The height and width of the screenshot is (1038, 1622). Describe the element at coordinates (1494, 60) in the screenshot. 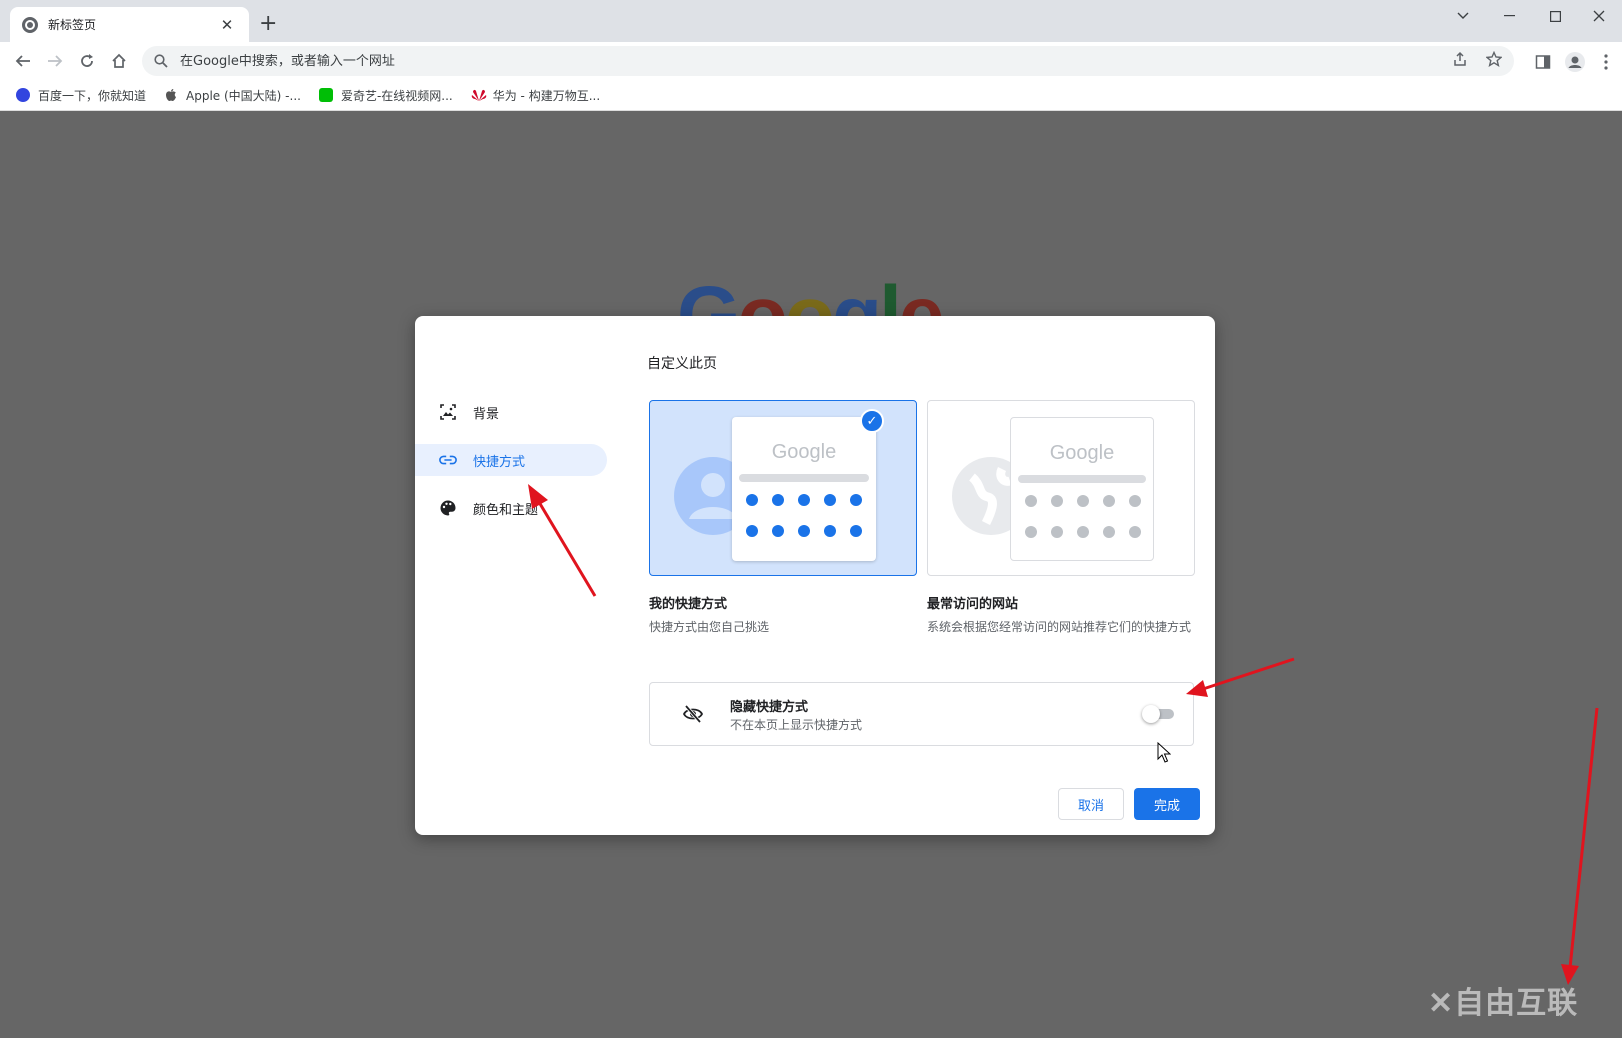

I see `bookmark-star-icon` at that location.